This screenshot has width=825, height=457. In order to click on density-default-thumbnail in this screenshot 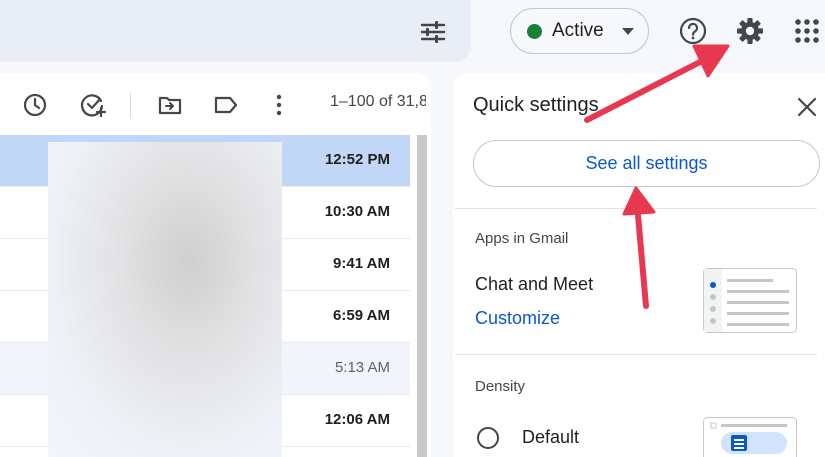, I will do `click(750, 437)`.